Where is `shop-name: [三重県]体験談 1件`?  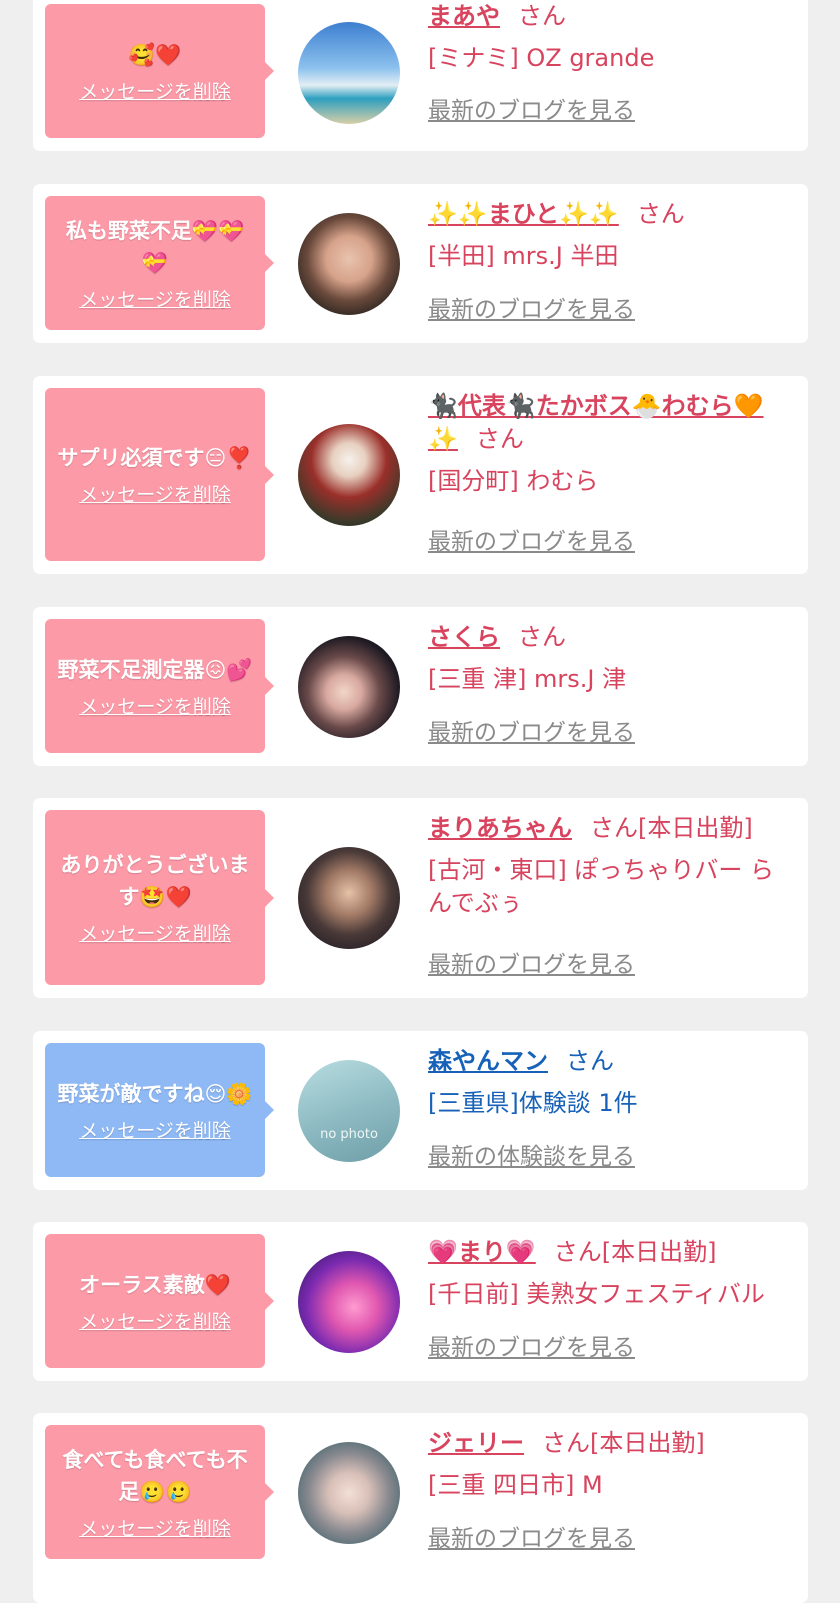 shop-name: [三重県]体験談 1件 is located at coordinates (533, 1103).